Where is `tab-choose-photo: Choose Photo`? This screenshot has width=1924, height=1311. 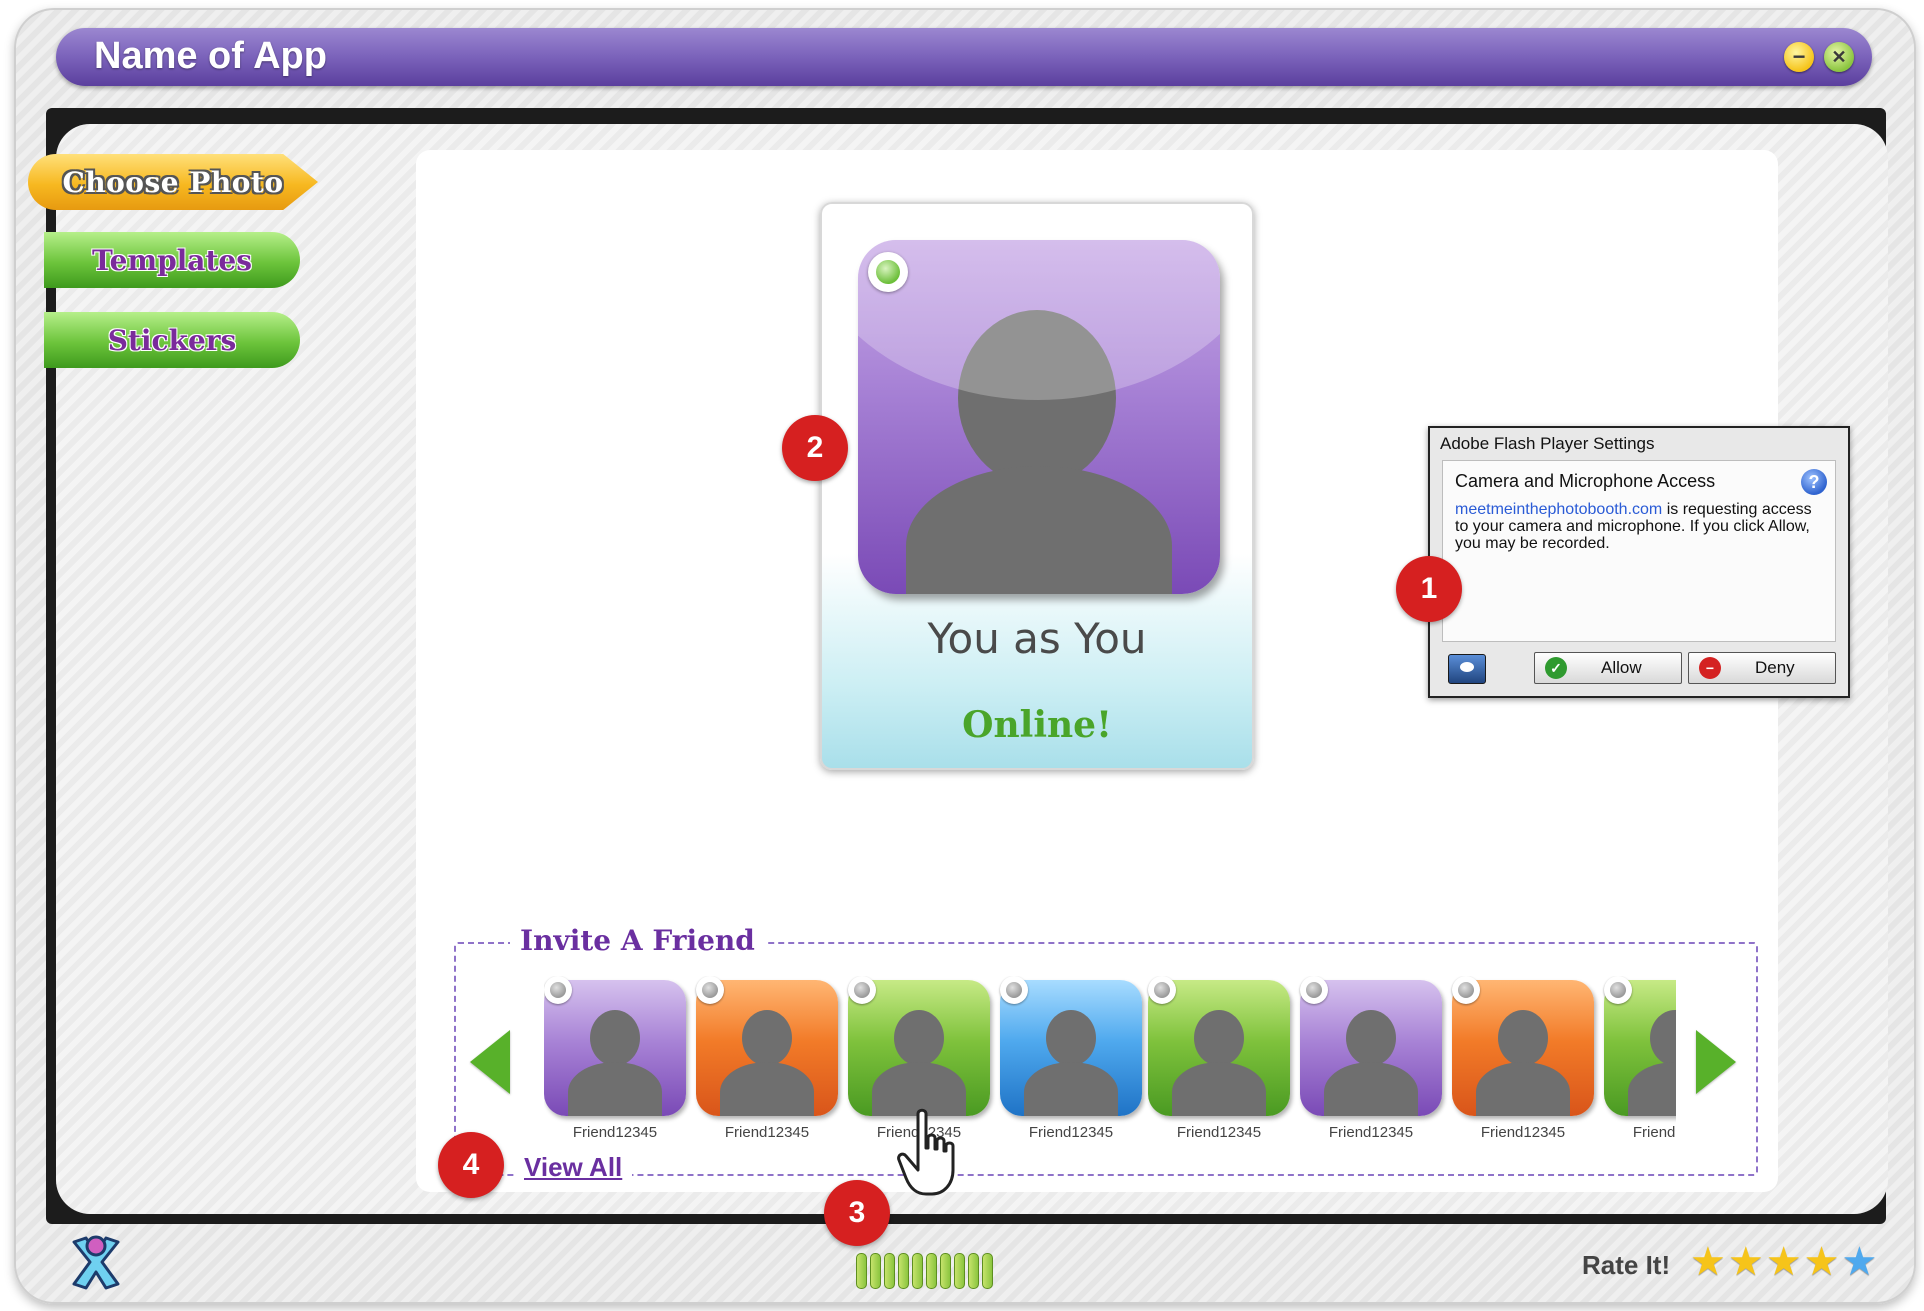
tab-choose-photo: Choose Photo is located at coordinates (173, 182).